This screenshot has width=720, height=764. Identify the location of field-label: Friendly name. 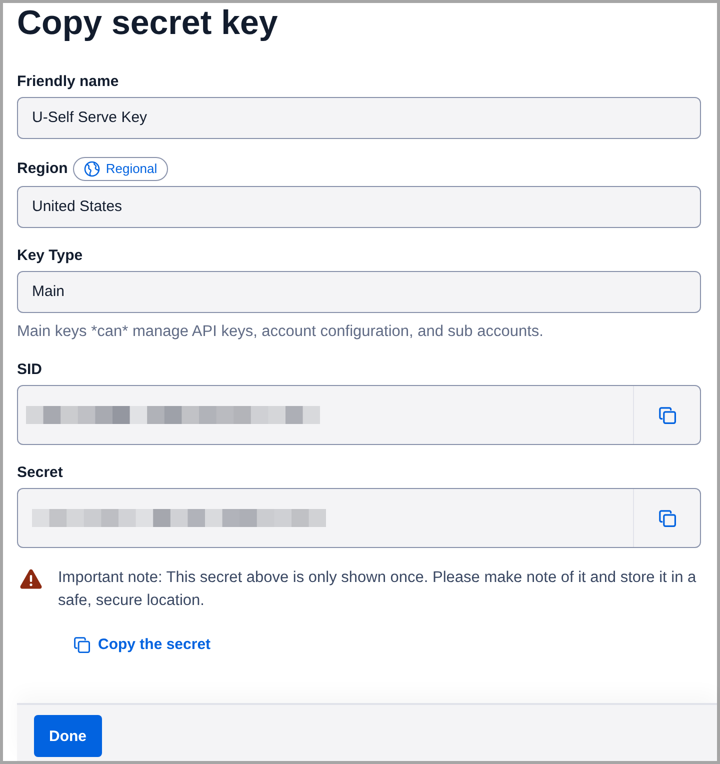
(68, 82).